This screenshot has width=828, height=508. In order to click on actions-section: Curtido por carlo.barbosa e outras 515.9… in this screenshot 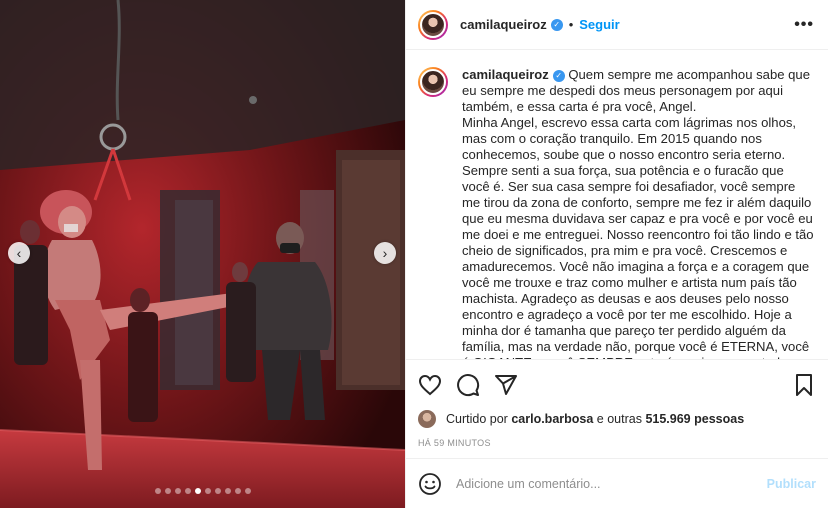, I will do `click(617, 403)`.